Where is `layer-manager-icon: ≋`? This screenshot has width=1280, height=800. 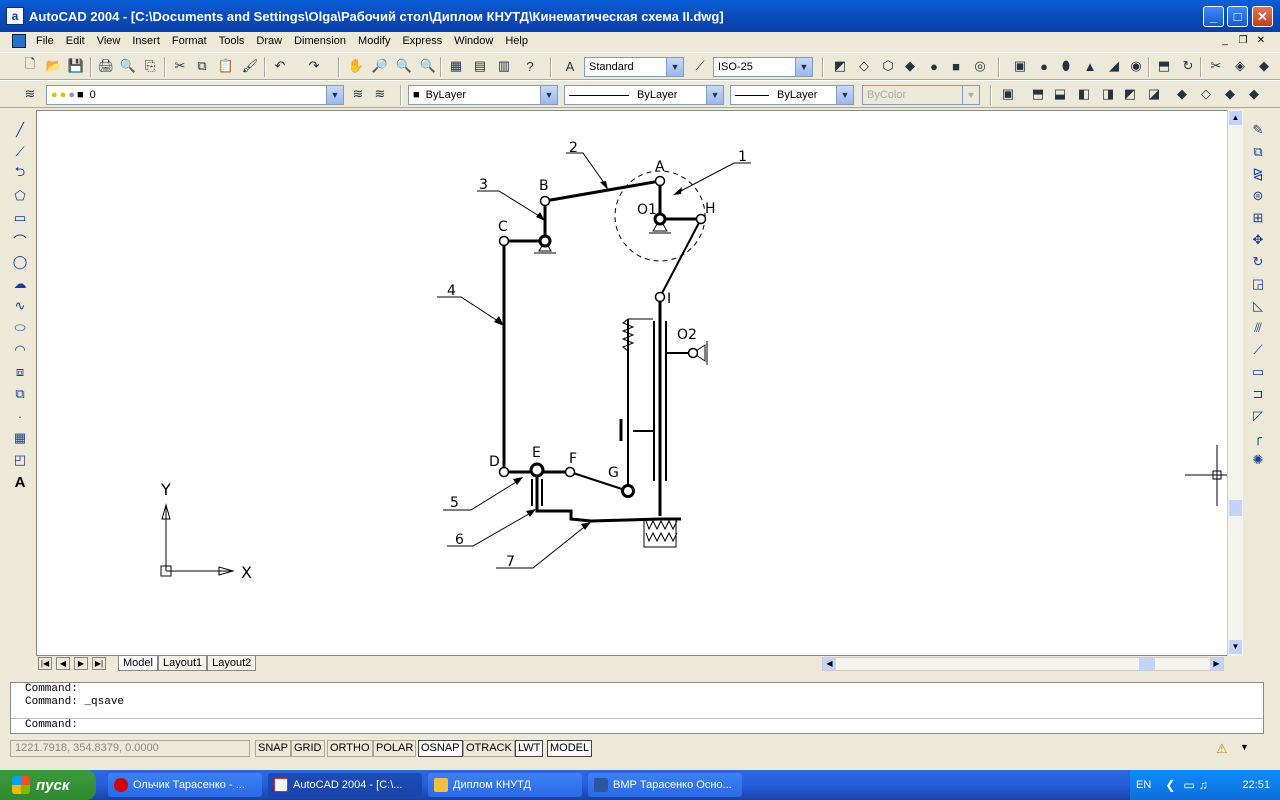
layer-manager-icon: ≋ is located at coordinates (30, 94).